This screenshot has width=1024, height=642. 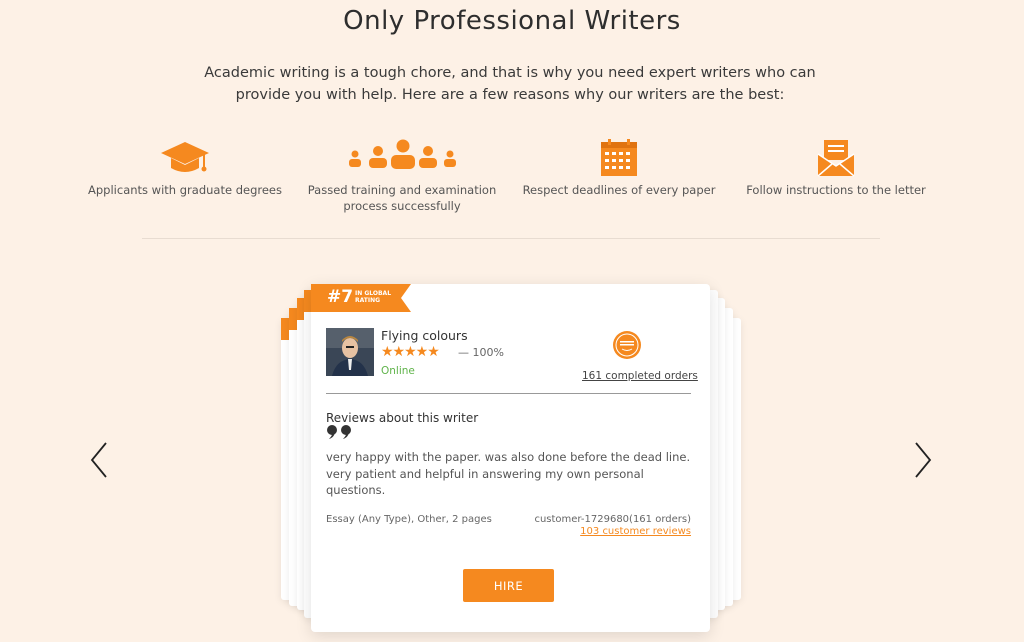 What do you see at coordinates (836, 190) in the screenshot?
I see `feature-label: Follow instructions to the letter` at bounding box center [836, 190].